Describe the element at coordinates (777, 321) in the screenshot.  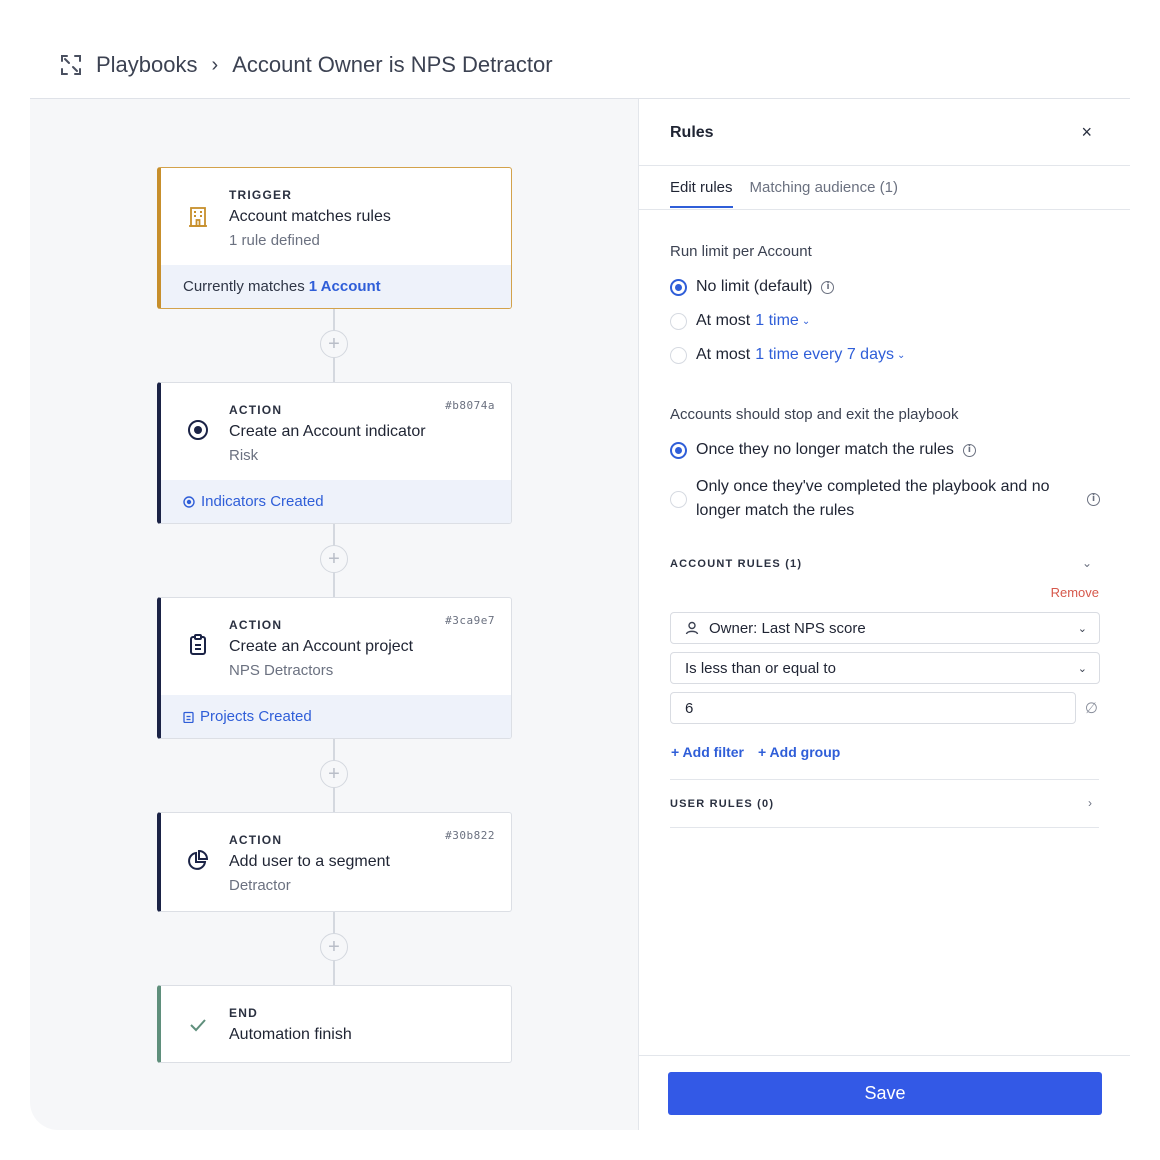
I see `times-dropdown: 1 time` at that location.